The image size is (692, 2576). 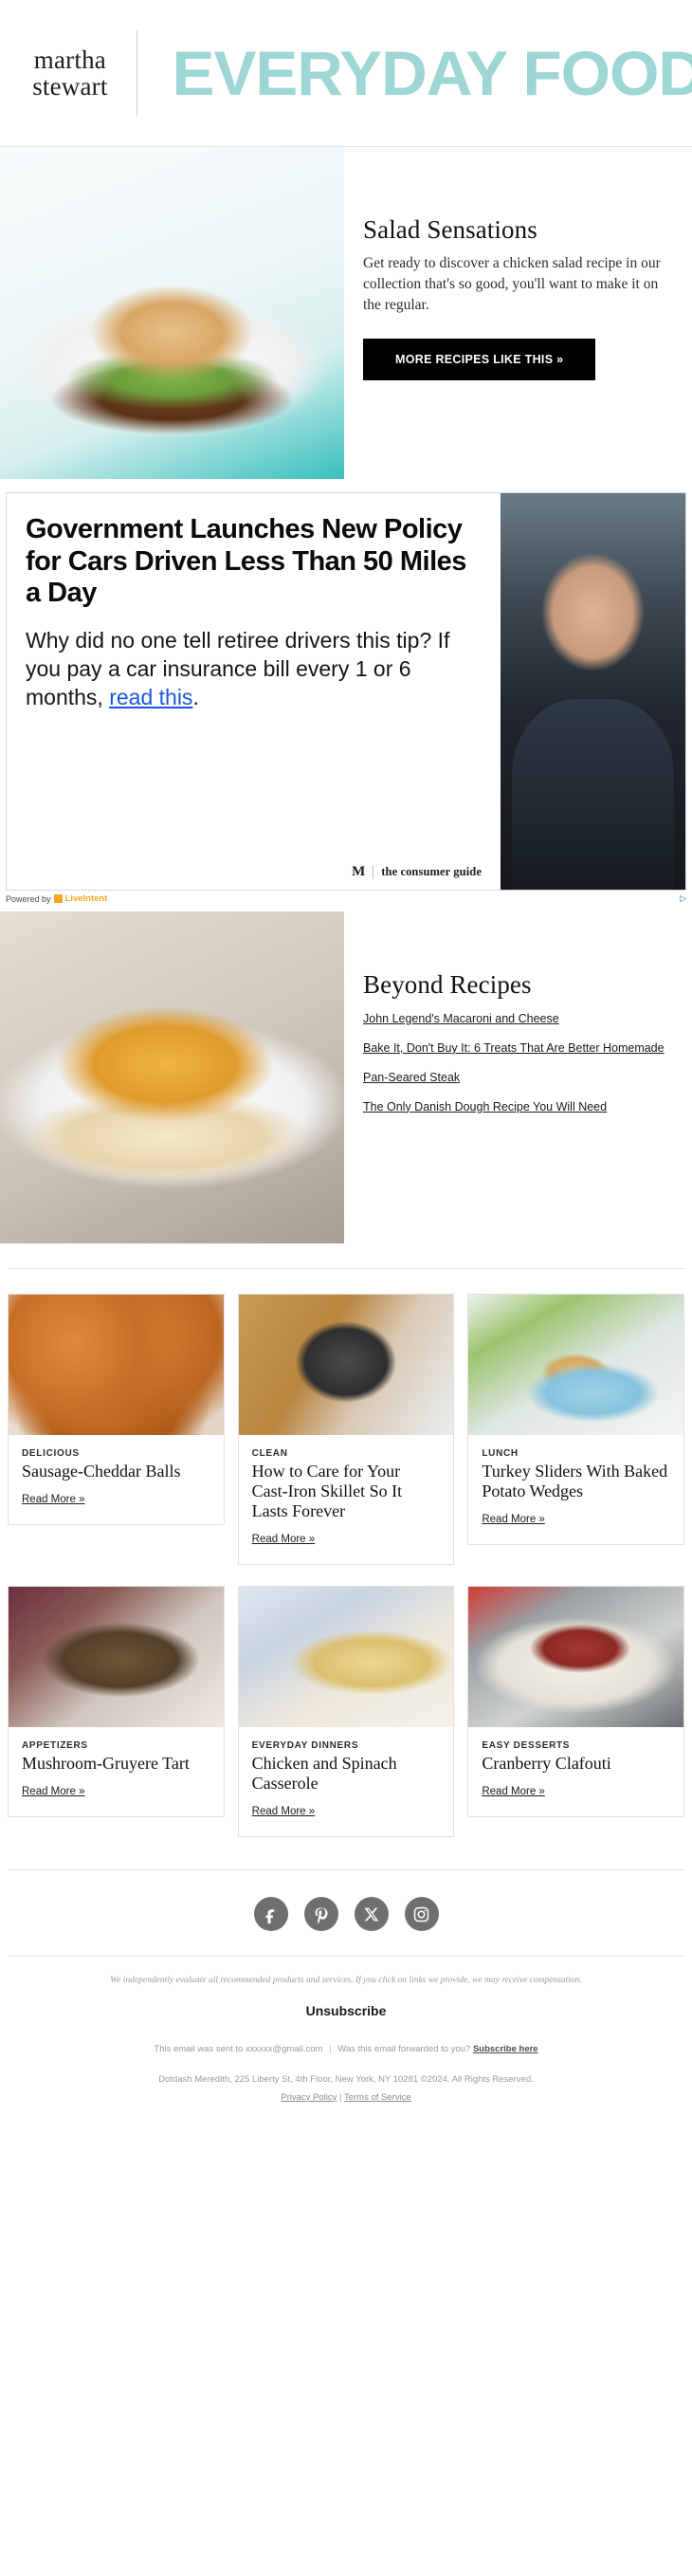 What do you see at coordinates (309, 2097) in the screenshot?
I see `privacy-policy-link: Privacy Policy` at bounding box center [309, 2097].